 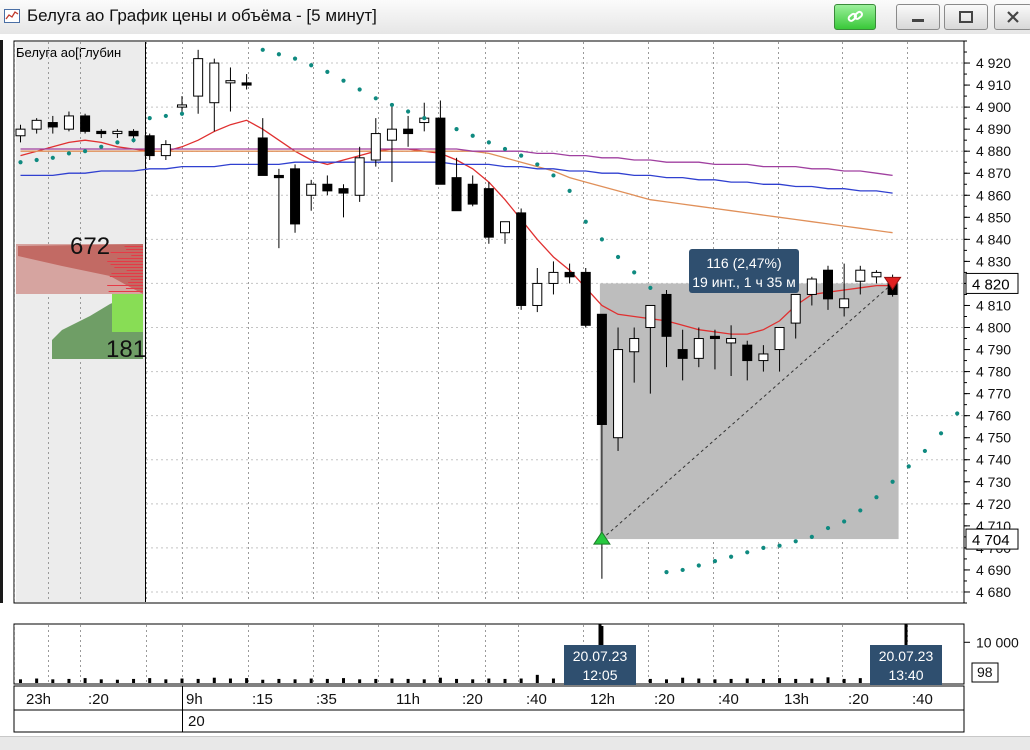 What do you see at coordinates (993, 107) in the screenshot?
I see `price-tick-label: 4 900` at bounding box center [993, 107].